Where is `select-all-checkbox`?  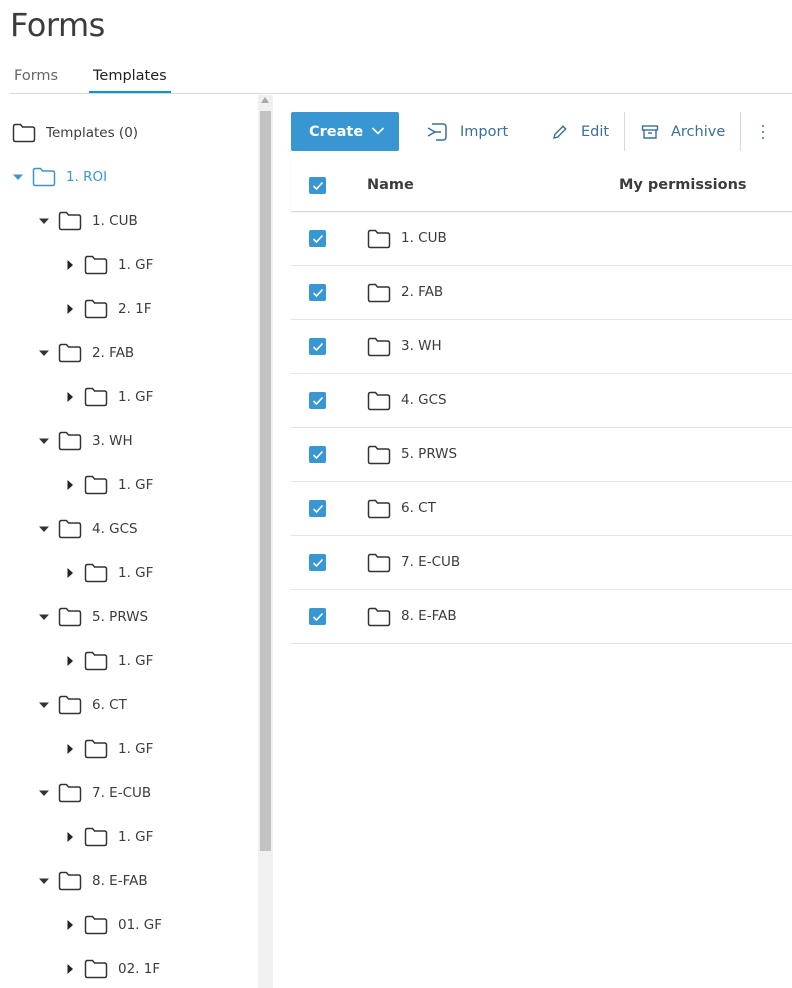
select-all-checkbox is located at coordinates (317, 185).